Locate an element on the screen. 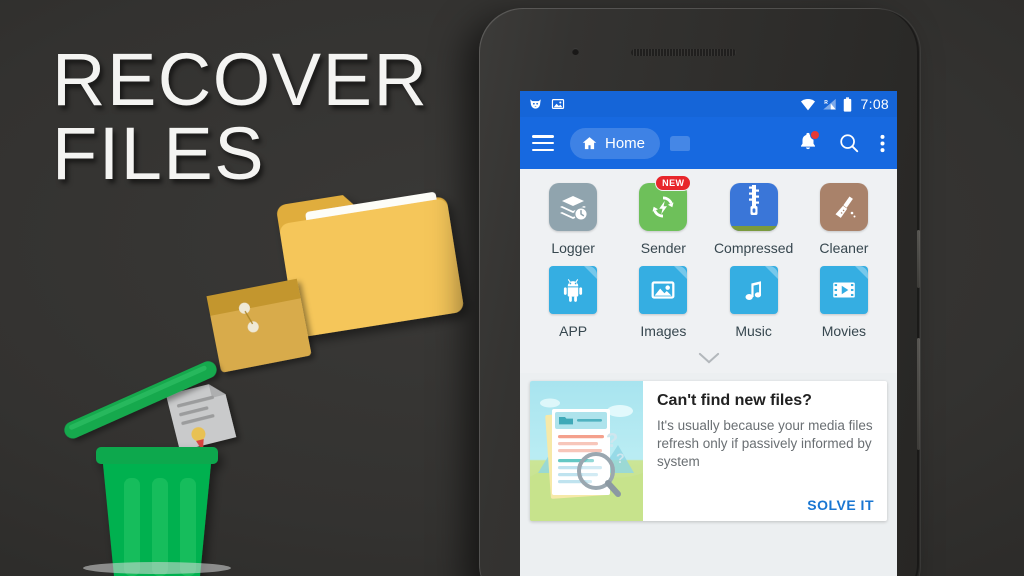 The image size is (1024, 576). app-shortcut-label: Sender is located at coordinates (663, 248).